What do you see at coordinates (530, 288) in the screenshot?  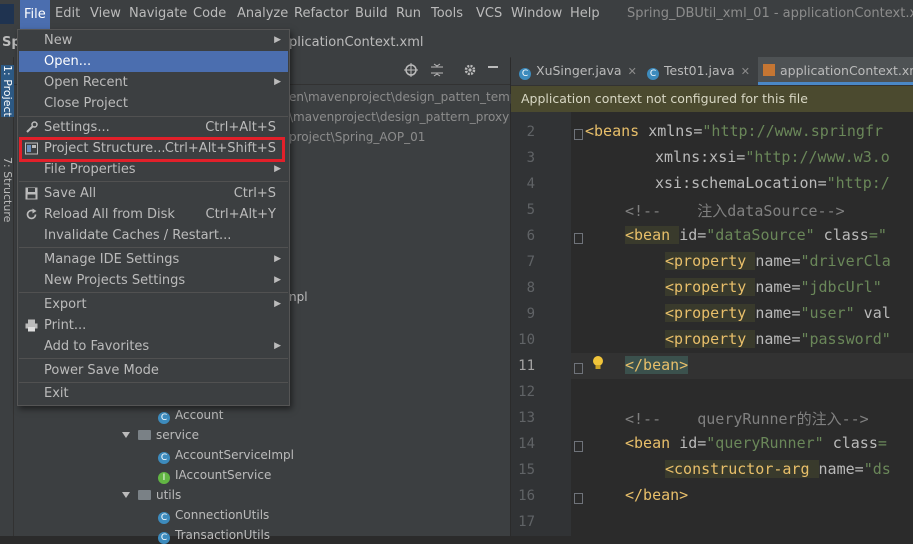 I see `line-number: 8` at bounding box center [530, 288].